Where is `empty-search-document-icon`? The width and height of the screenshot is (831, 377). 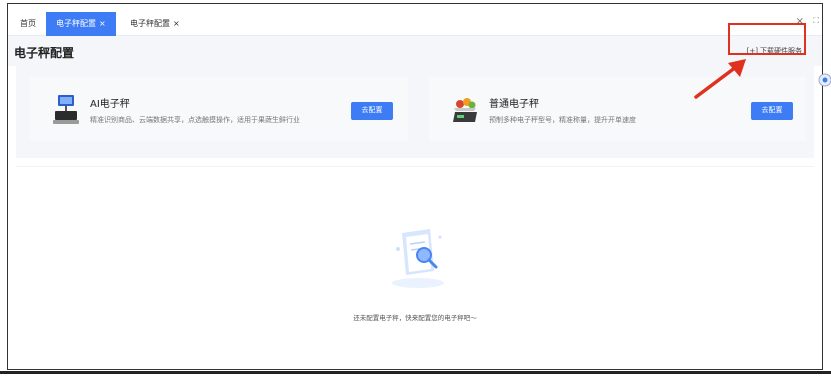 empty-search-document-icon is located at coordinates (418, 258).